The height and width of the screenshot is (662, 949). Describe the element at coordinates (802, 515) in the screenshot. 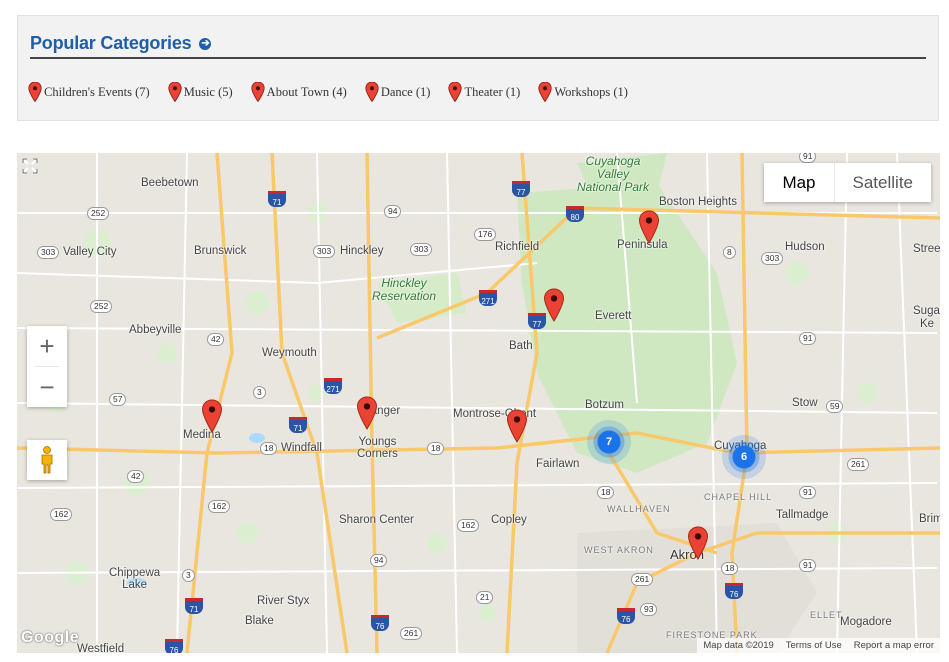

I see `place-tallmadge: Tallmadge` at that location.